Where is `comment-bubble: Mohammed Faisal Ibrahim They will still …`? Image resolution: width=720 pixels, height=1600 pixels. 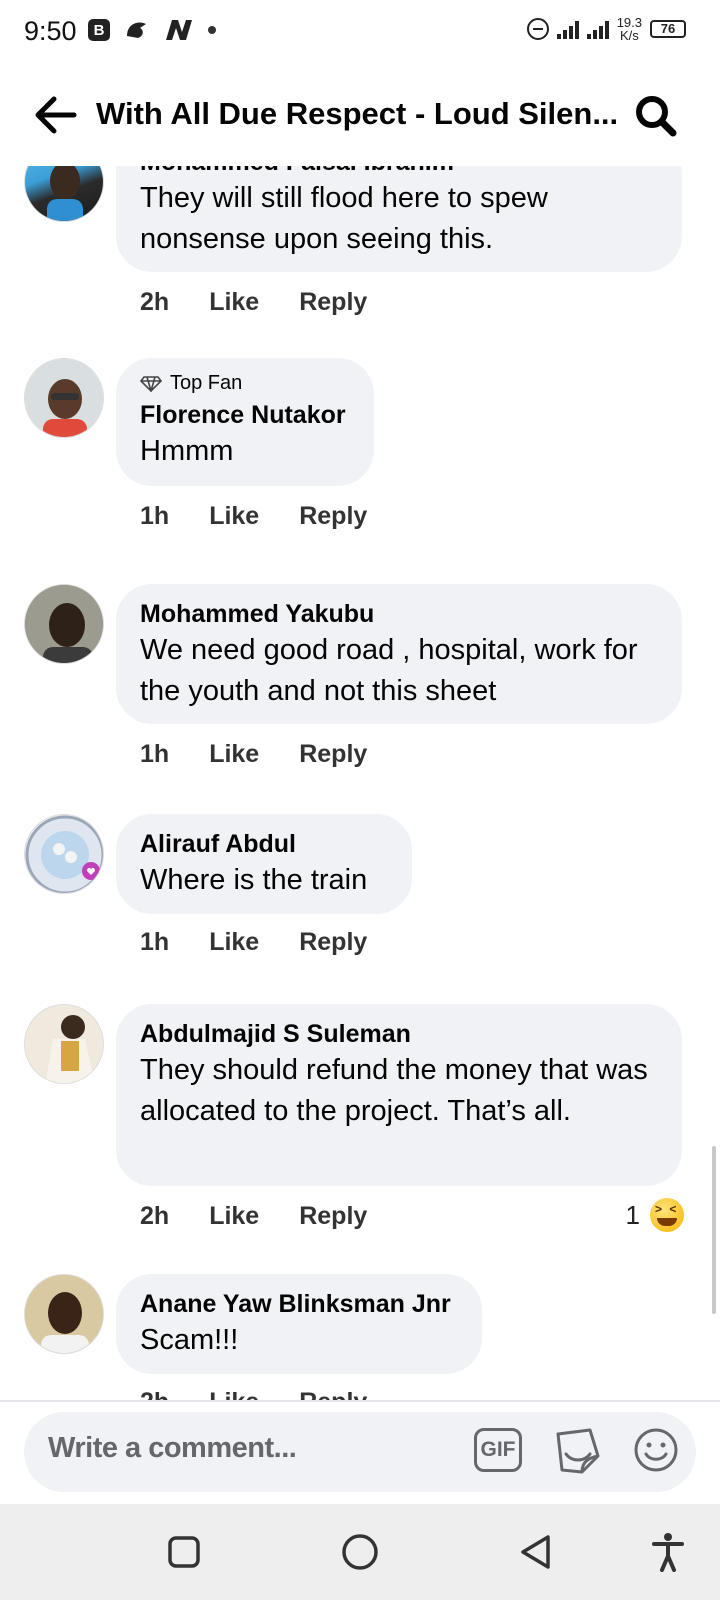
comment-bubble: Mohammed Faisal Ibrahim They will still … is located at coordinates (399, 219).